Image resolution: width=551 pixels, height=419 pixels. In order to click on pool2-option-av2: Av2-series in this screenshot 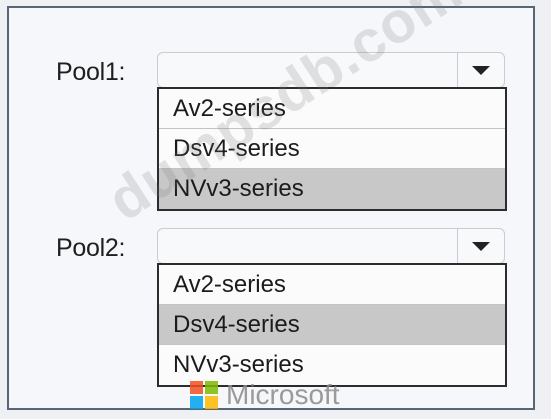, I will do `click(332, 285)`.